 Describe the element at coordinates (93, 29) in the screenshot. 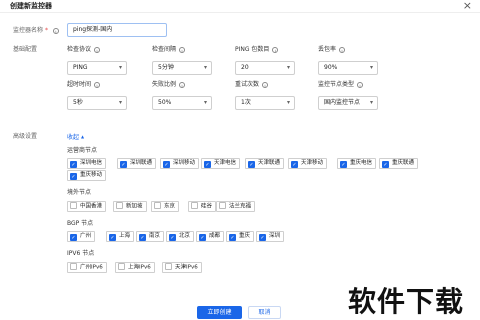

I see `monitor-name-value: ping探测-国内` at that location.